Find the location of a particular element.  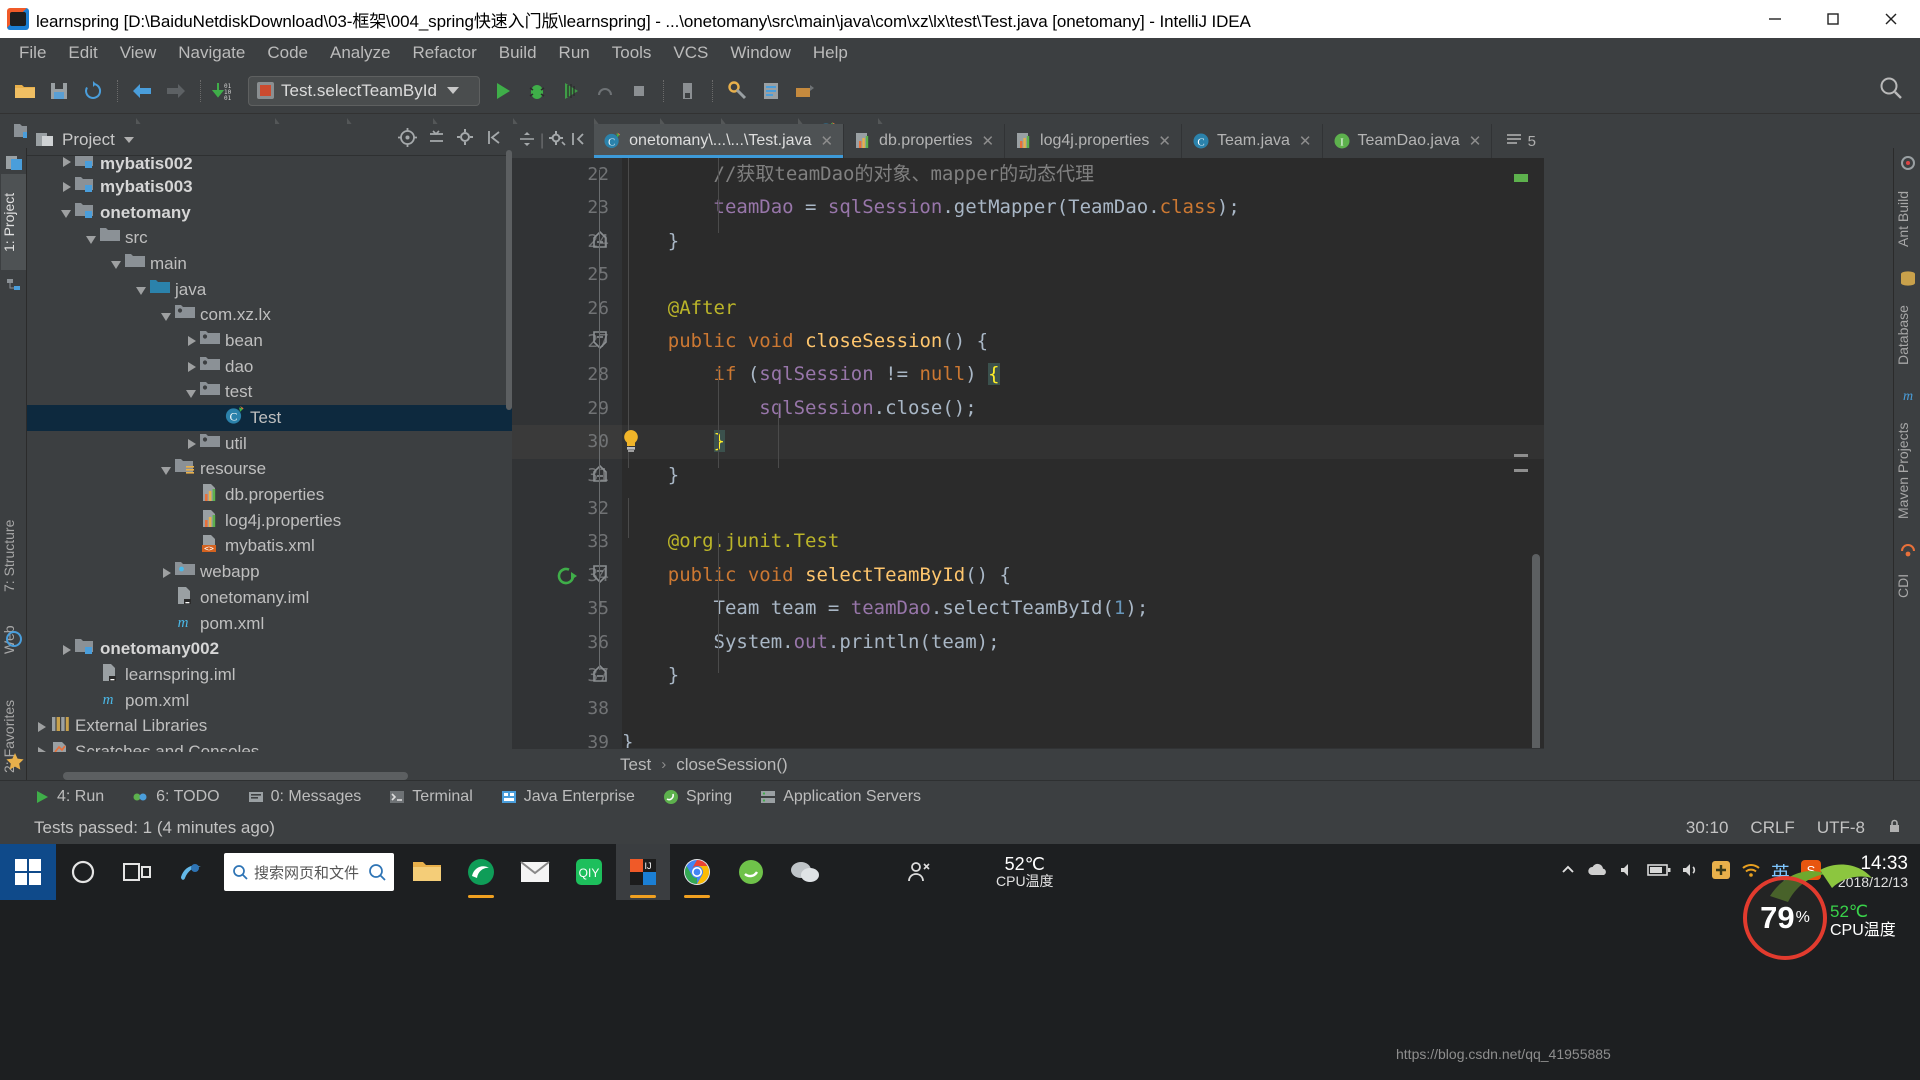

tab-teamdao-java: I TeamDao.java ✕ is located at coordinates (1408, 141).